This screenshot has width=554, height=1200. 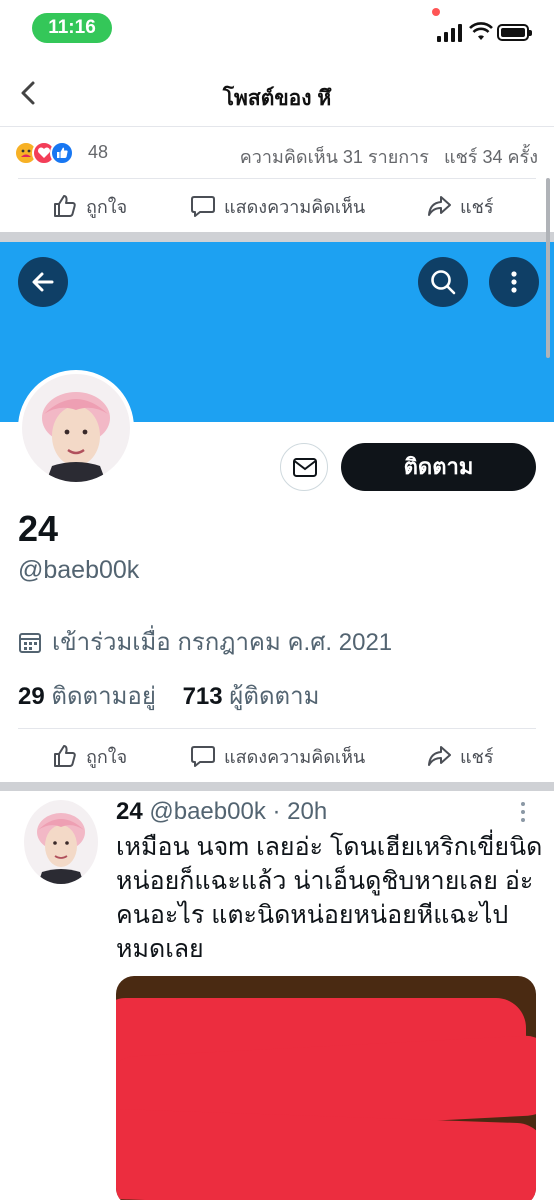 I want to click on recording-dot-icon, so click(x=436, y=12).